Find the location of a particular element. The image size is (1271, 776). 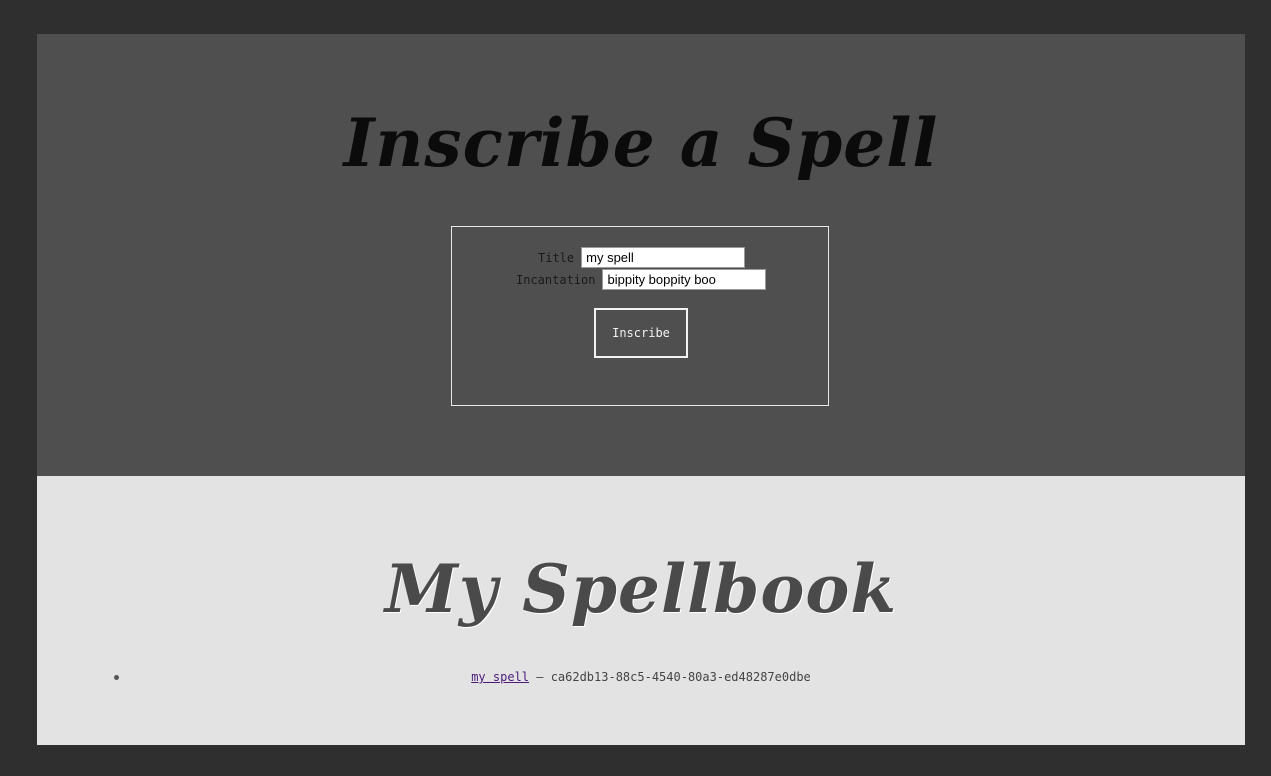

spell-link: my spell is located at coordinates (500, 677).